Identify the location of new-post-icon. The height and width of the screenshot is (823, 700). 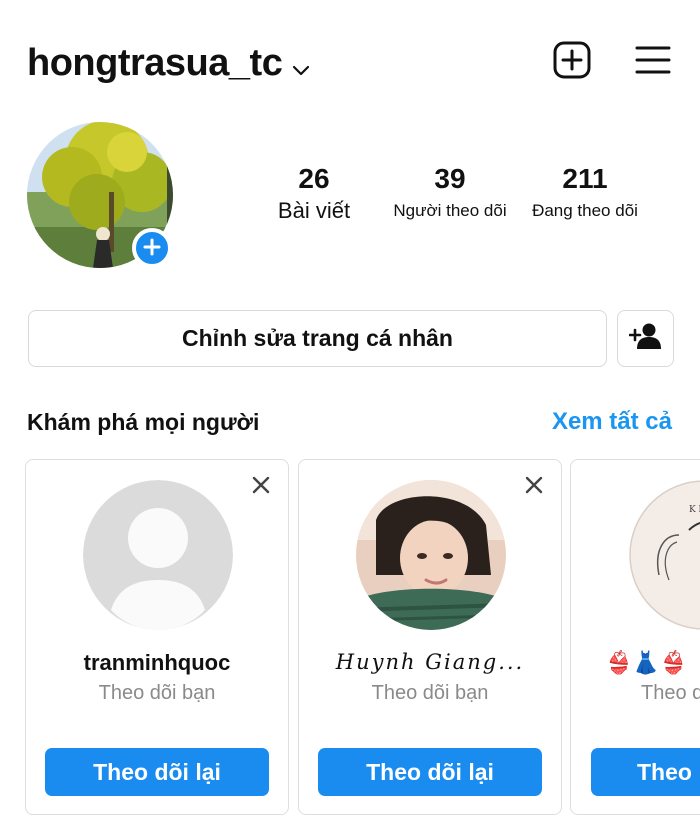
(572, 62).